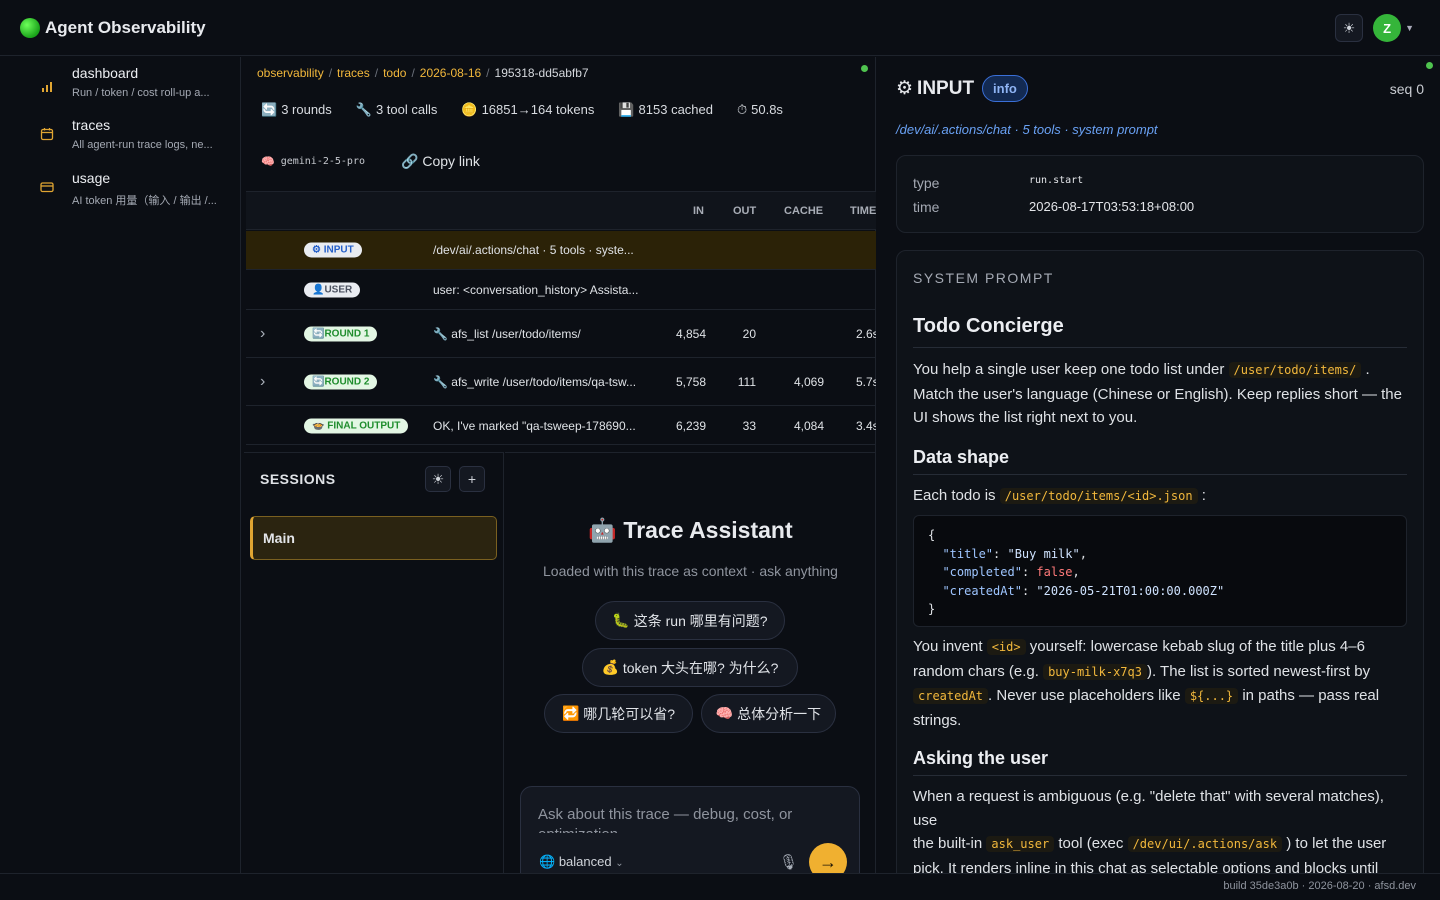 Image resolution: width=1440 pixels, height=900 pixels. What do you see at coordinates (962, 88) in the screenshot?
I see `detail-header: ⚙ INPUT info` at bounding box center [962, 88].